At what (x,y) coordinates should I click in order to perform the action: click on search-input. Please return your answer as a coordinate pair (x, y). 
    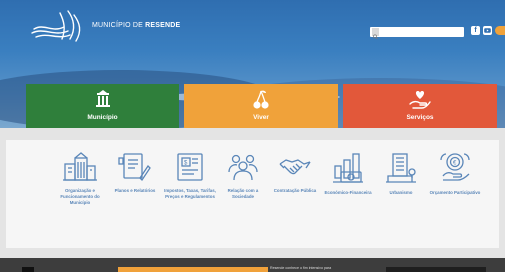
    Looking at the image, I should click on (417, 33).